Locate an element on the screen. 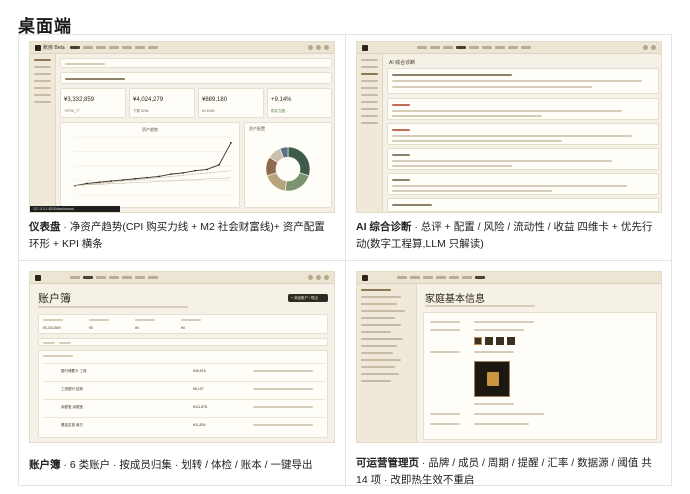 The height and width of the screenshot is (494, 690). notice-bar is located at coordinates (196, 78).